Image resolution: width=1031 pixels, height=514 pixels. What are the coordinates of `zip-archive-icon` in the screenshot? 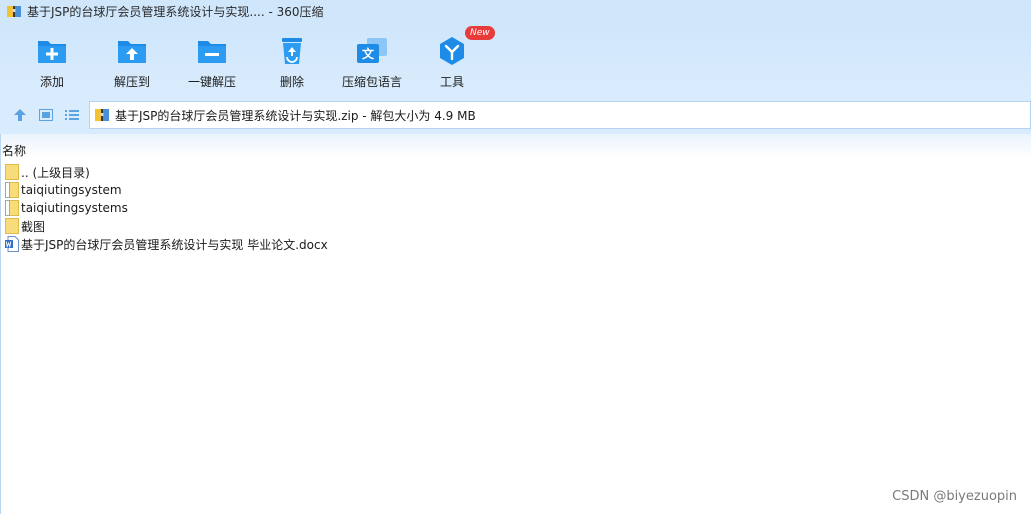 It's located at (102, 115).